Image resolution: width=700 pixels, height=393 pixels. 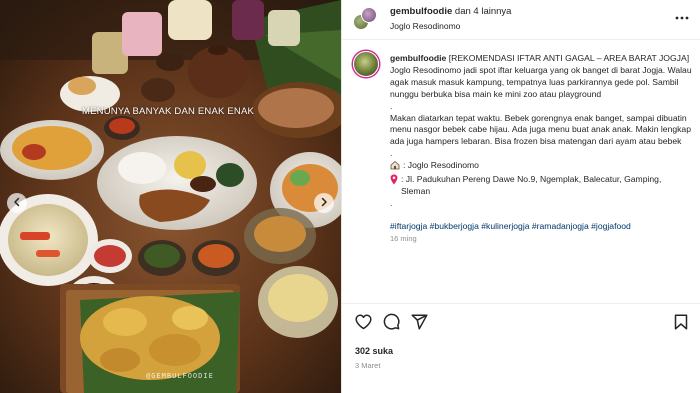 I want to click on post-date: 3 Maret, so click(x=368, y=365).